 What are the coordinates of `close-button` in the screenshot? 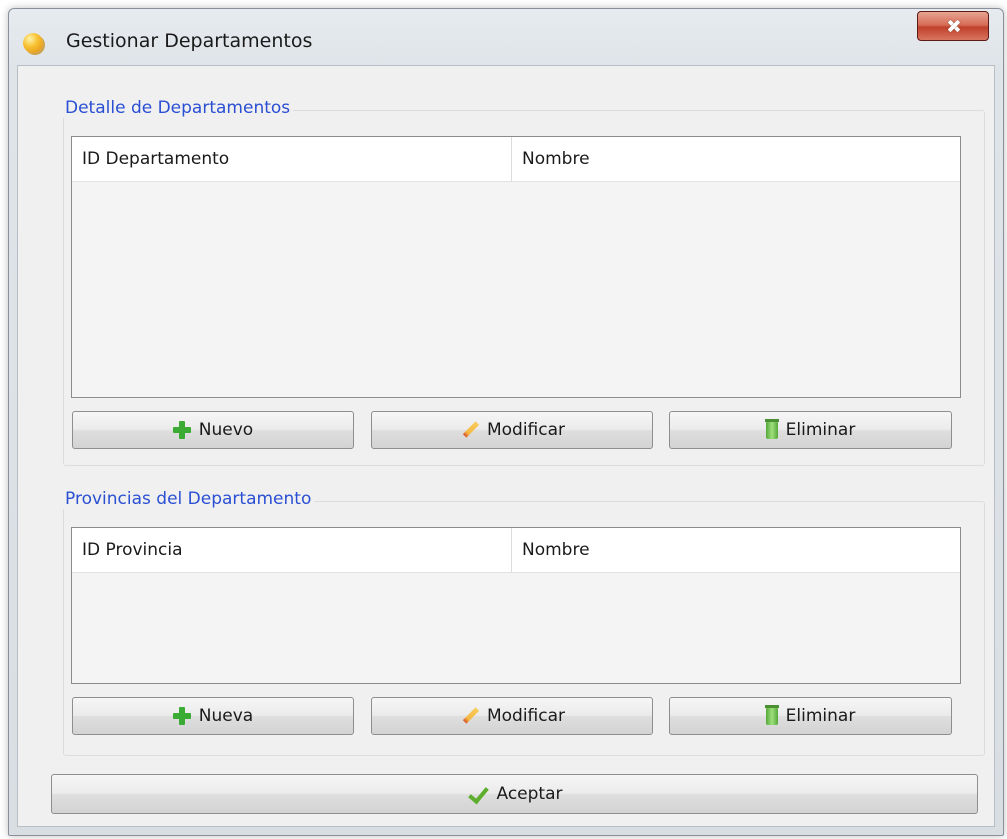 It's located at (953, 26).